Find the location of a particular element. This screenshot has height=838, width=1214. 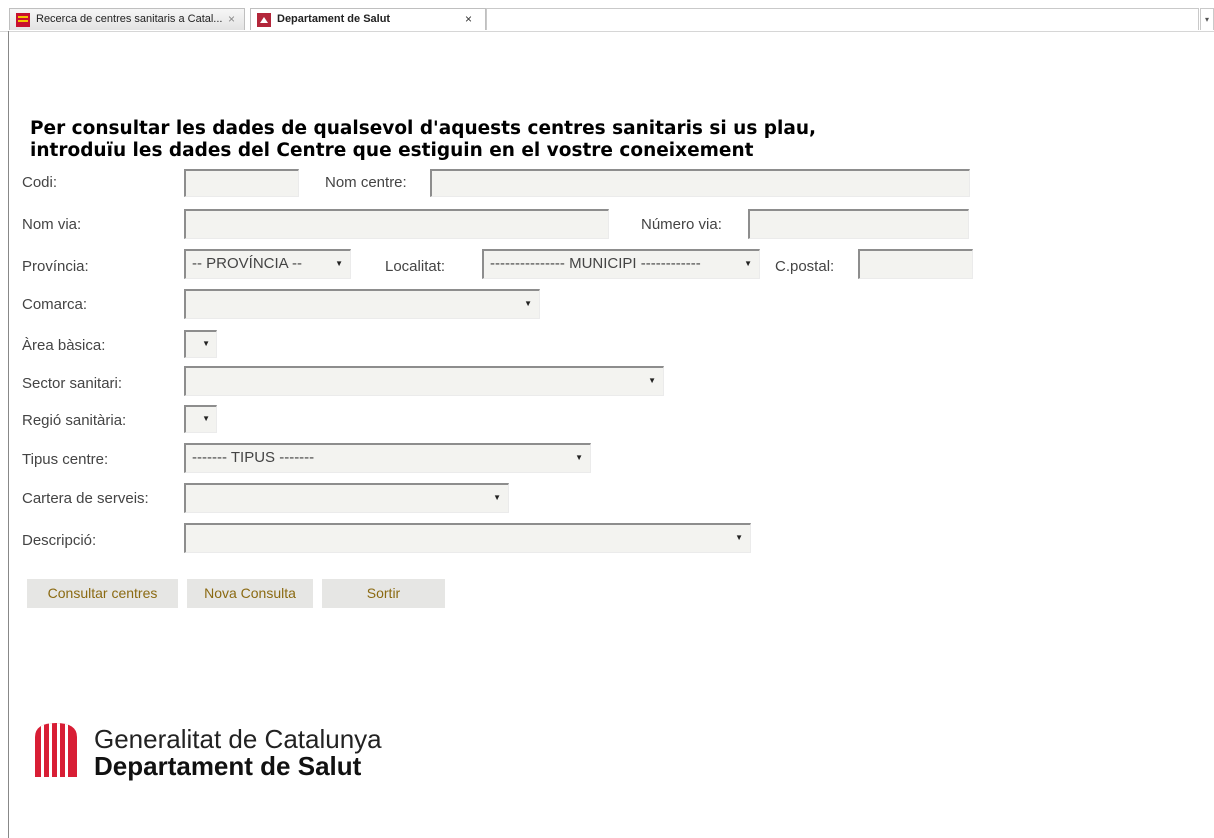

area-basica-select: ▼ is located at coordinates (200, 344).